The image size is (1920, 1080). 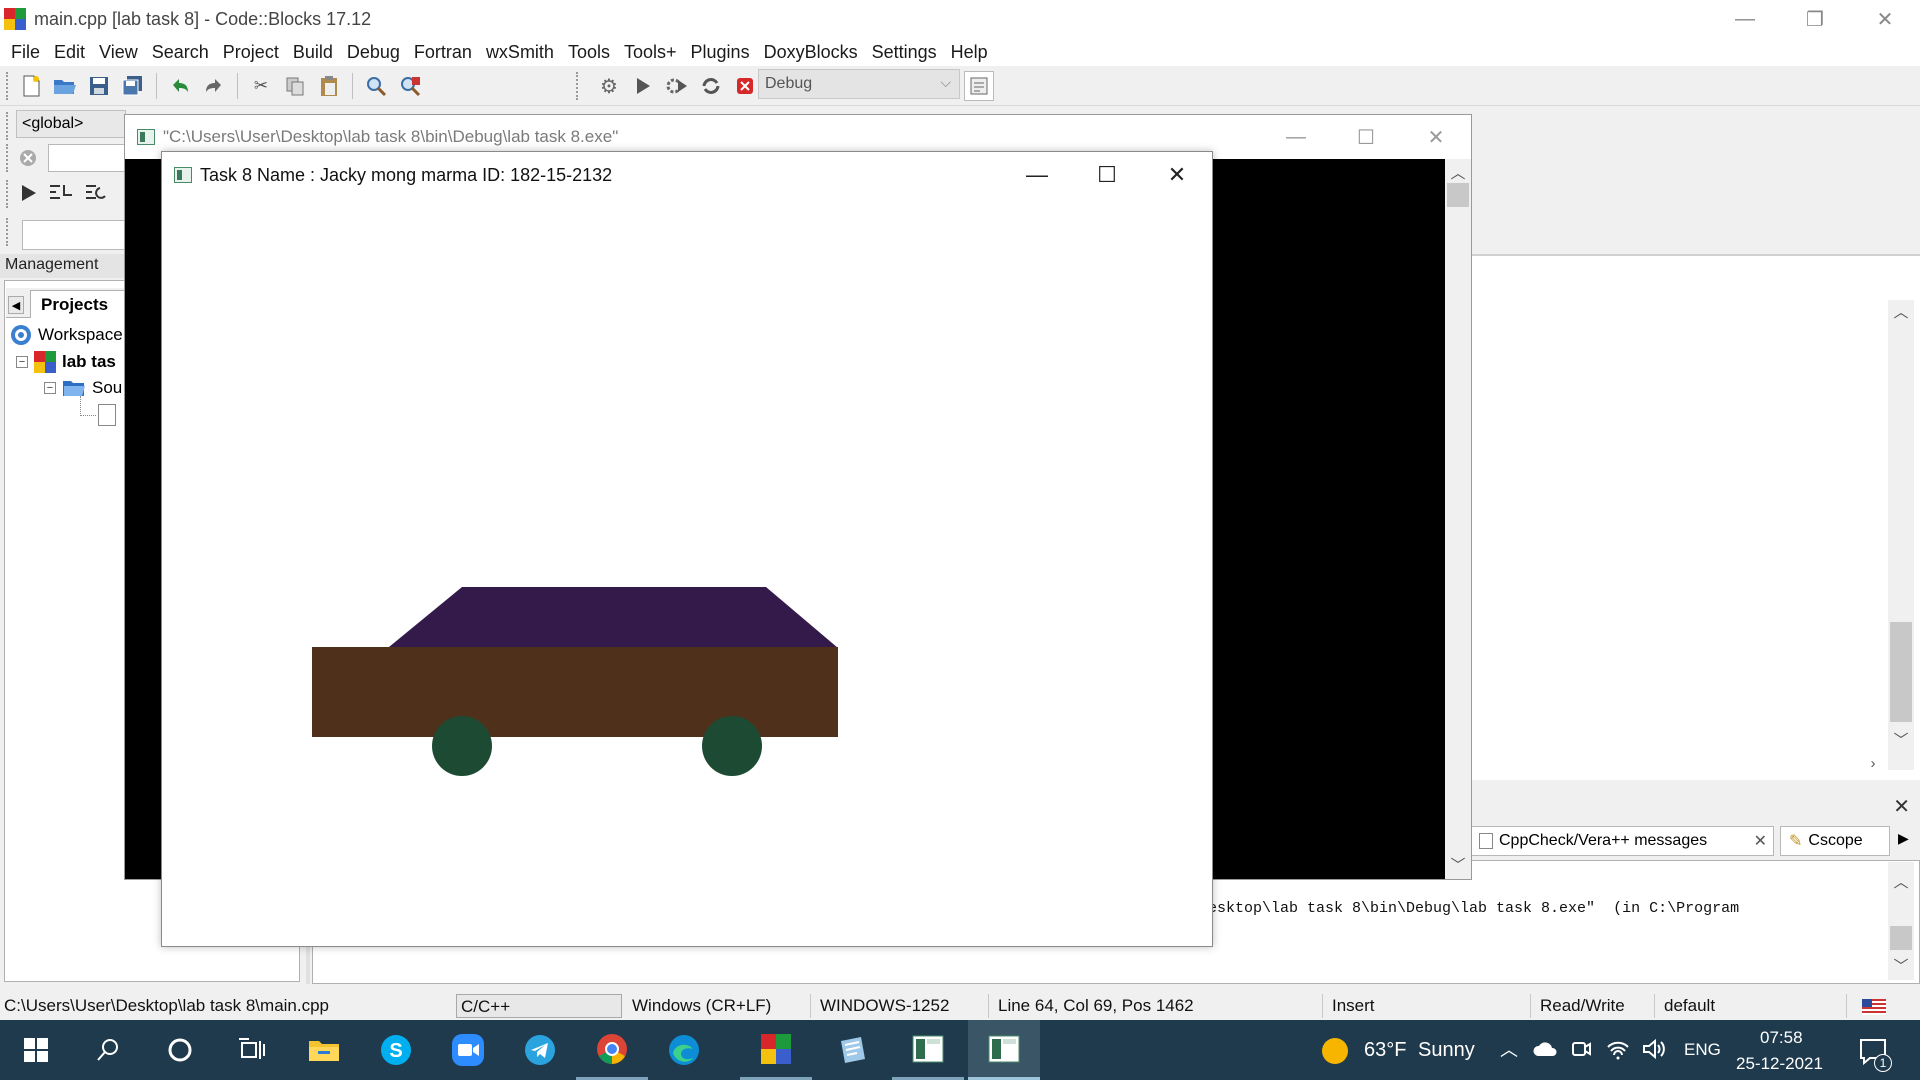 What do you see at coordinates (1885, 19) in the screenshot?
I see `close-button: ✕` at bounding box center [1885, 19].